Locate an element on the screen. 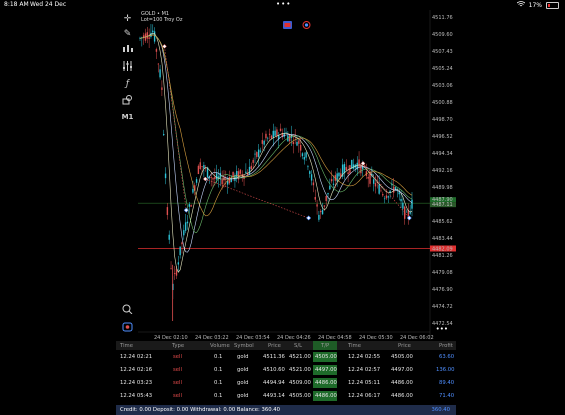 The height and width of the screenshot is (415, 565). col-type: Type is located at coordinates (178, 346).